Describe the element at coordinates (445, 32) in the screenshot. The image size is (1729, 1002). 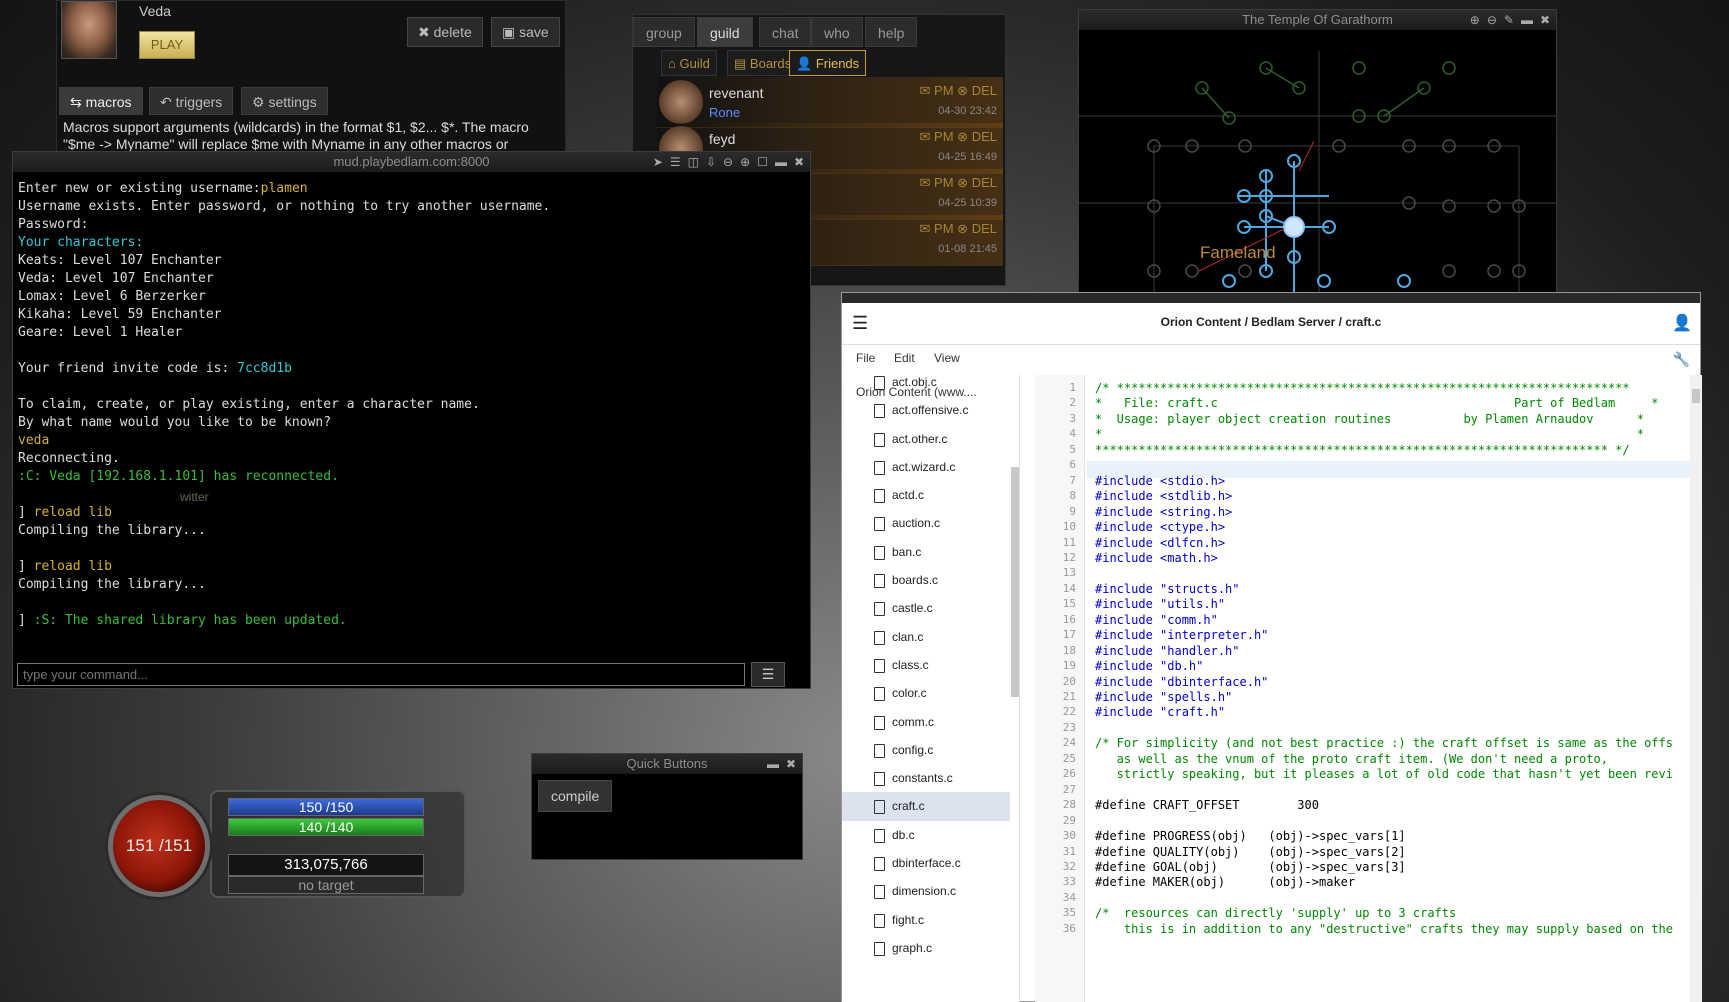
I see `delete-button: ✖ delete` at that location.